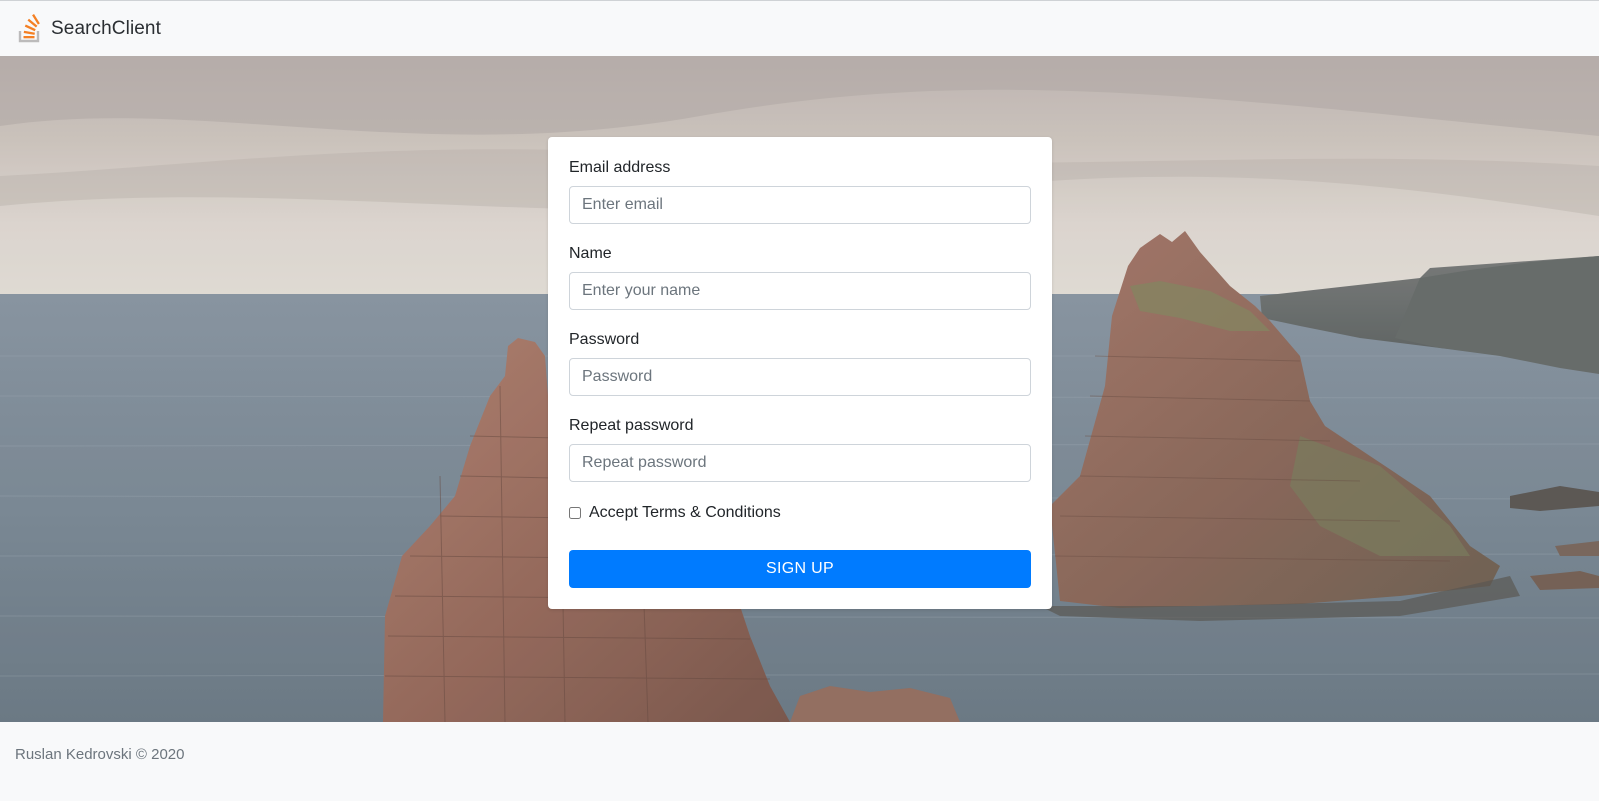 The image size is (1599, 801). What do you see at coordinates (604, 339) in the screenshot?
I see `password-label: Password` at bounding box center [604, 339].